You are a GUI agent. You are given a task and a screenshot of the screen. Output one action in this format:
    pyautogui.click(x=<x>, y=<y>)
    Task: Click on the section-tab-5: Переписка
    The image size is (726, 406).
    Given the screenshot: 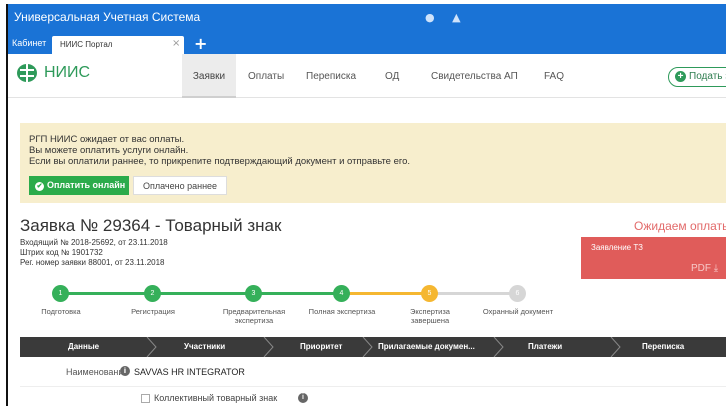 What is the action you would take?
    pyautogui.click(x=663, y=346)
    